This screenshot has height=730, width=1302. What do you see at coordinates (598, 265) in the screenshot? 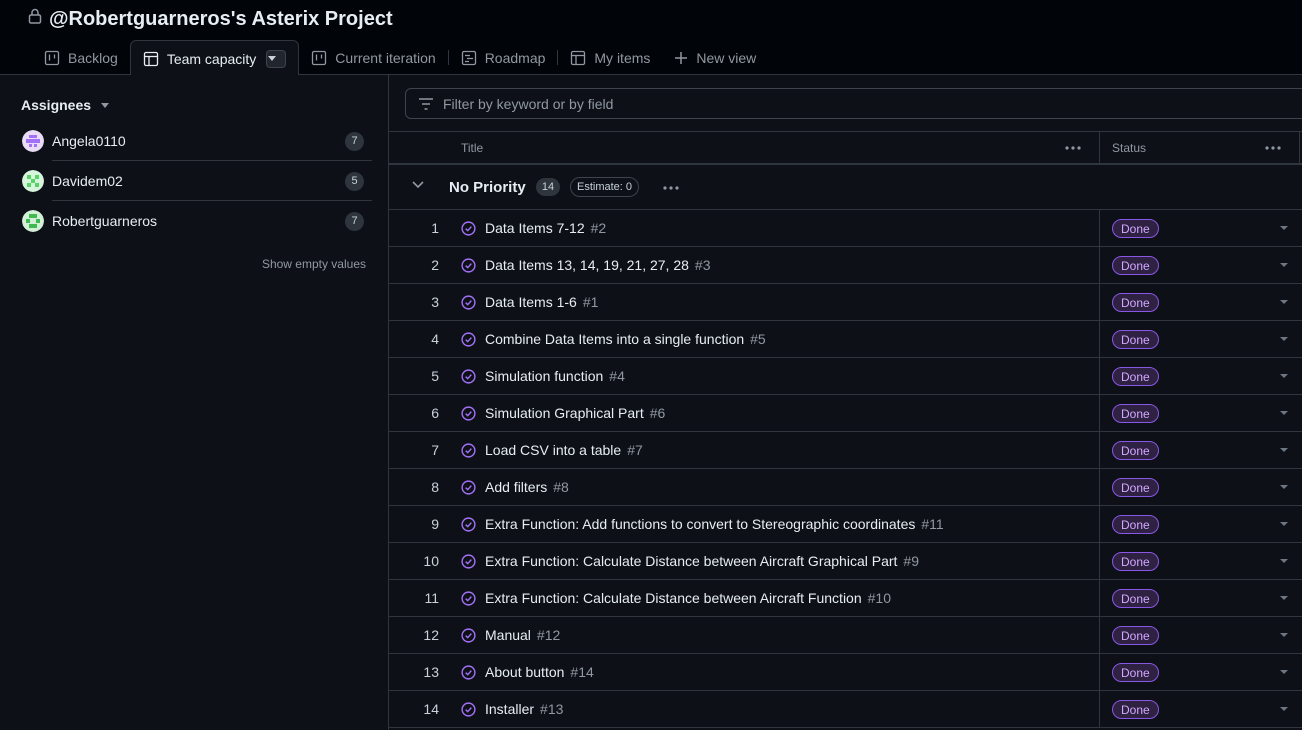
I see `issue-title-link: Data Items 13, 14, 19, 21, 27, 28 #3` at bounding box center [598, 265].